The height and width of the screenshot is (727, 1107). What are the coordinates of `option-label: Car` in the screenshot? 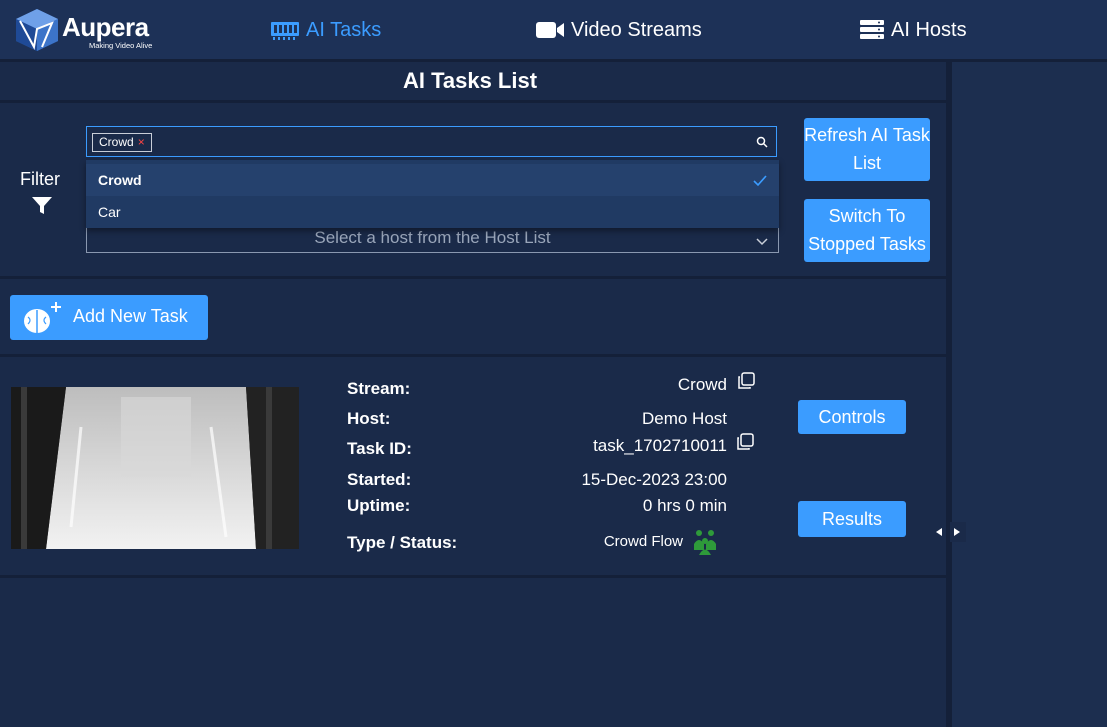 It's located at (109, 212).